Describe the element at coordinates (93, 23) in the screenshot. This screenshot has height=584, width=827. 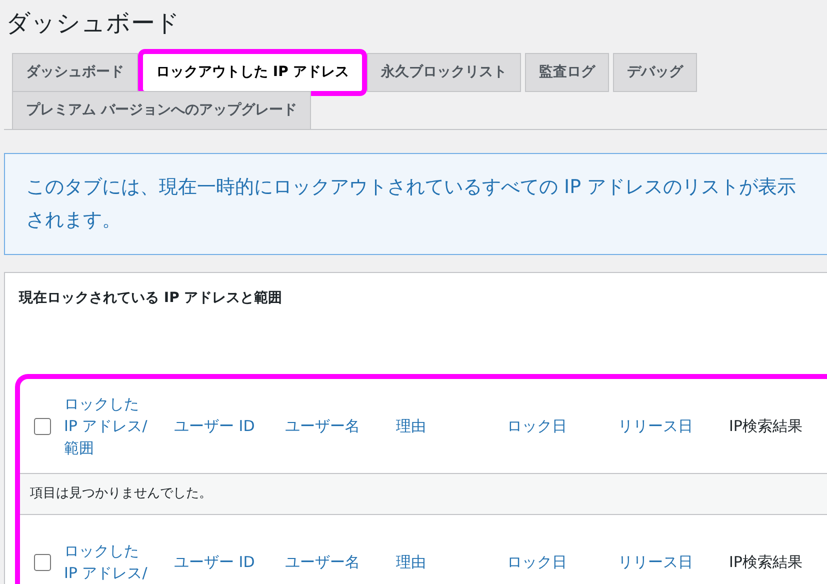
I see `page-title: ダッシュボード` at that location.